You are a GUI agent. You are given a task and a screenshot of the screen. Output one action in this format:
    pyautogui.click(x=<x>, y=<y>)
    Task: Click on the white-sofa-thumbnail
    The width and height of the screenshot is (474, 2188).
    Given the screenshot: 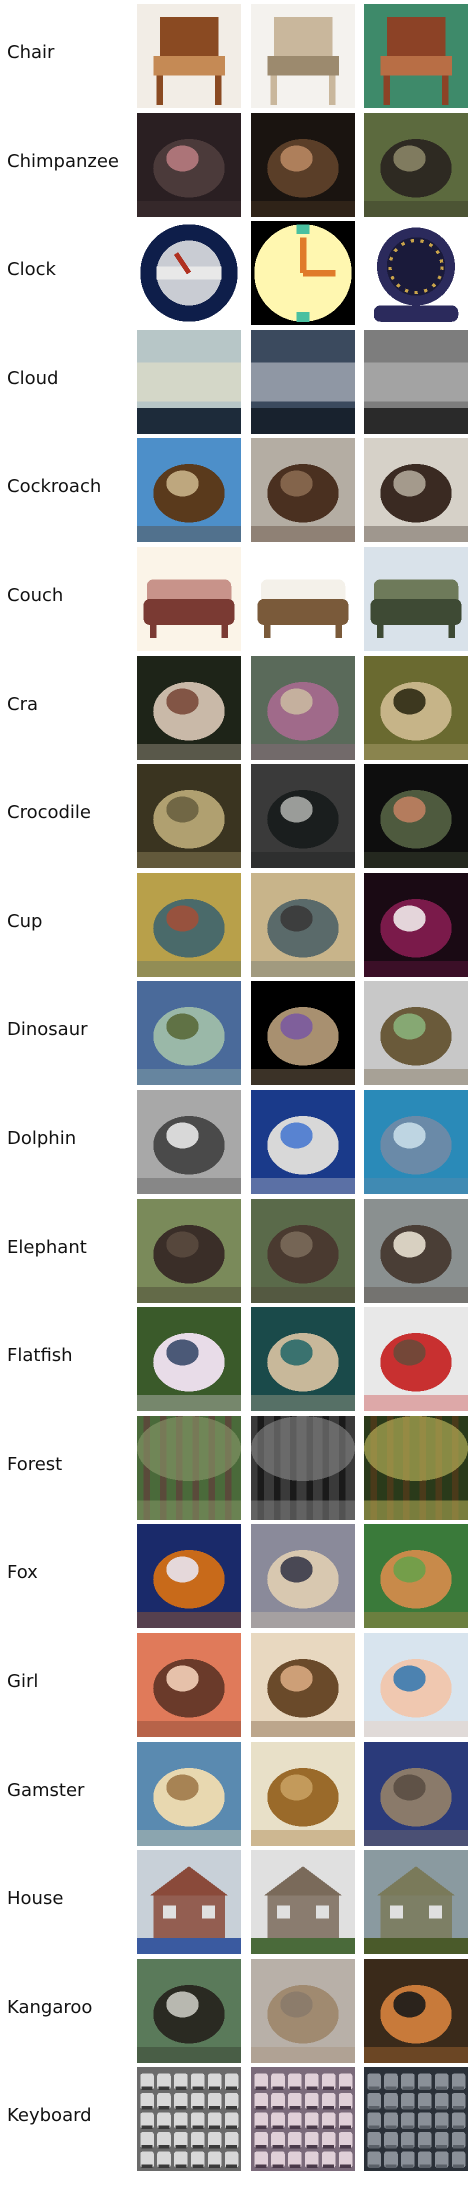 What is the action you would take?
    pyautogui.click(x=303, y=599)
    